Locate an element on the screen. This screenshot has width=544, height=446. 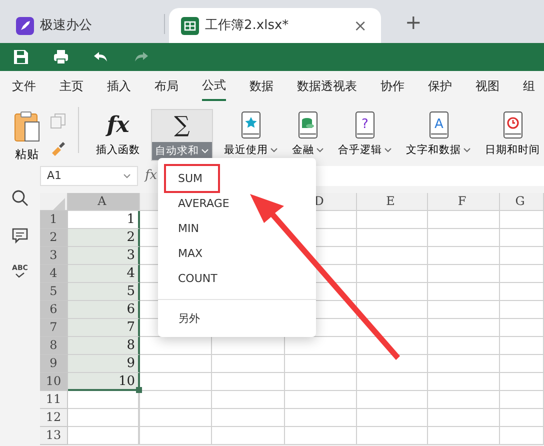
column-header: A is located at coordinates (104, 202).